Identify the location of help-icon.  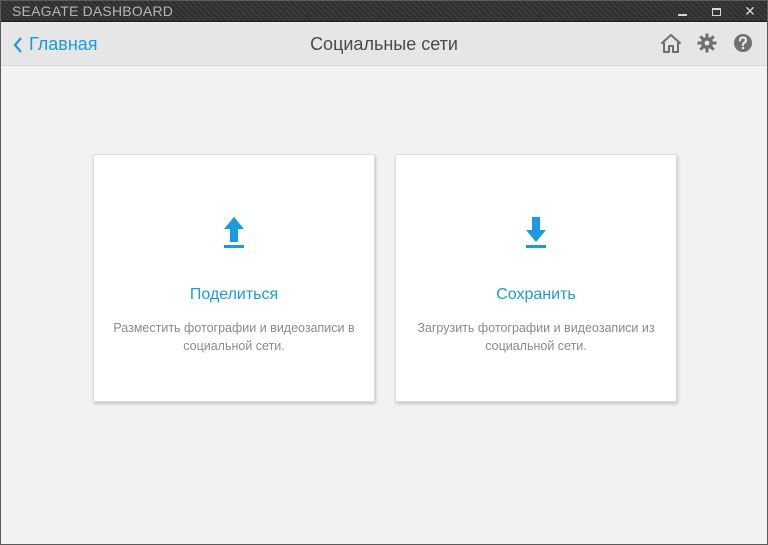
(743, 43).